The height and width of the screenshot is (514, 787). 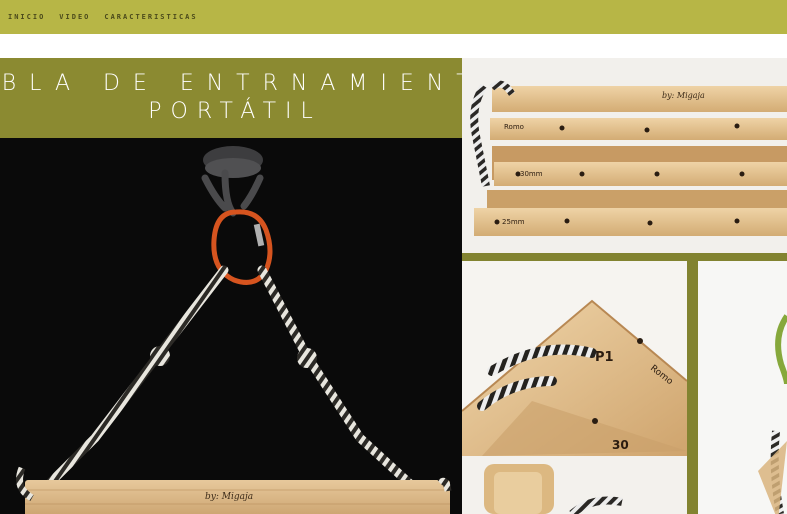 What do you see at coordinates (620, 445) in the screenshot?
I see `label-30: 30` at bounding box center [620, 445].